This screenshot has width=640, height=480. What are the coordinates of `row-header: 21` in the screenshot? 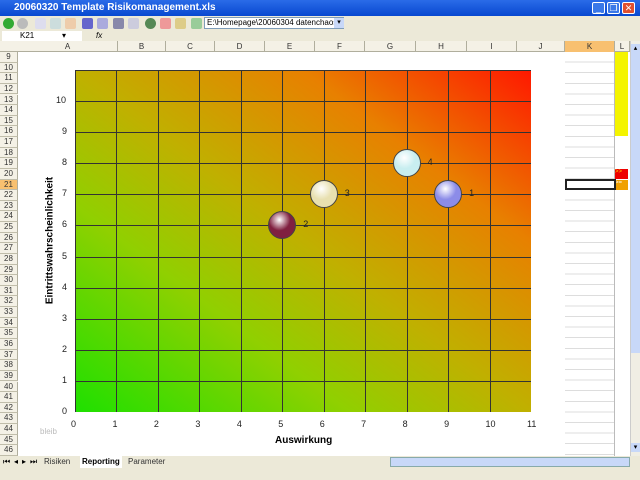 It's located at (9, 185).